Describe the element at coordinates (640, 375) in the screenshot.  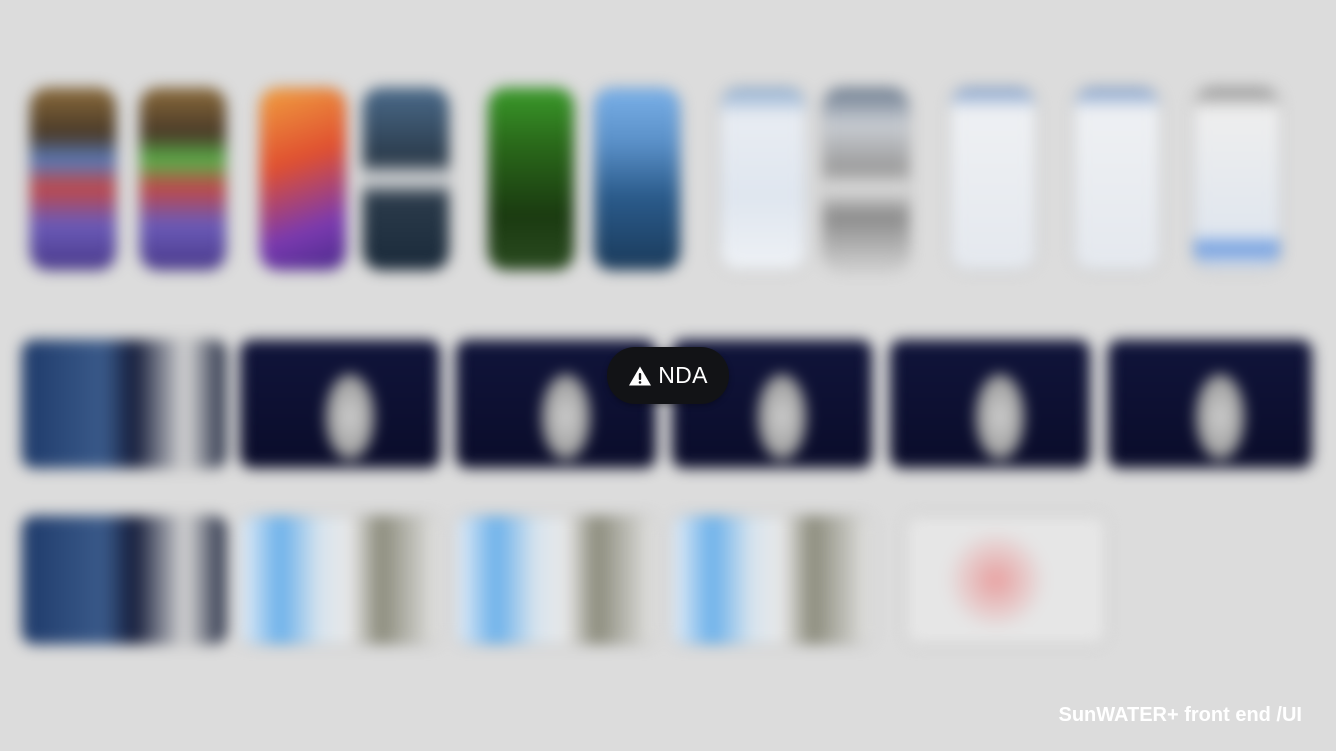
I see `warning-icon` at that location.